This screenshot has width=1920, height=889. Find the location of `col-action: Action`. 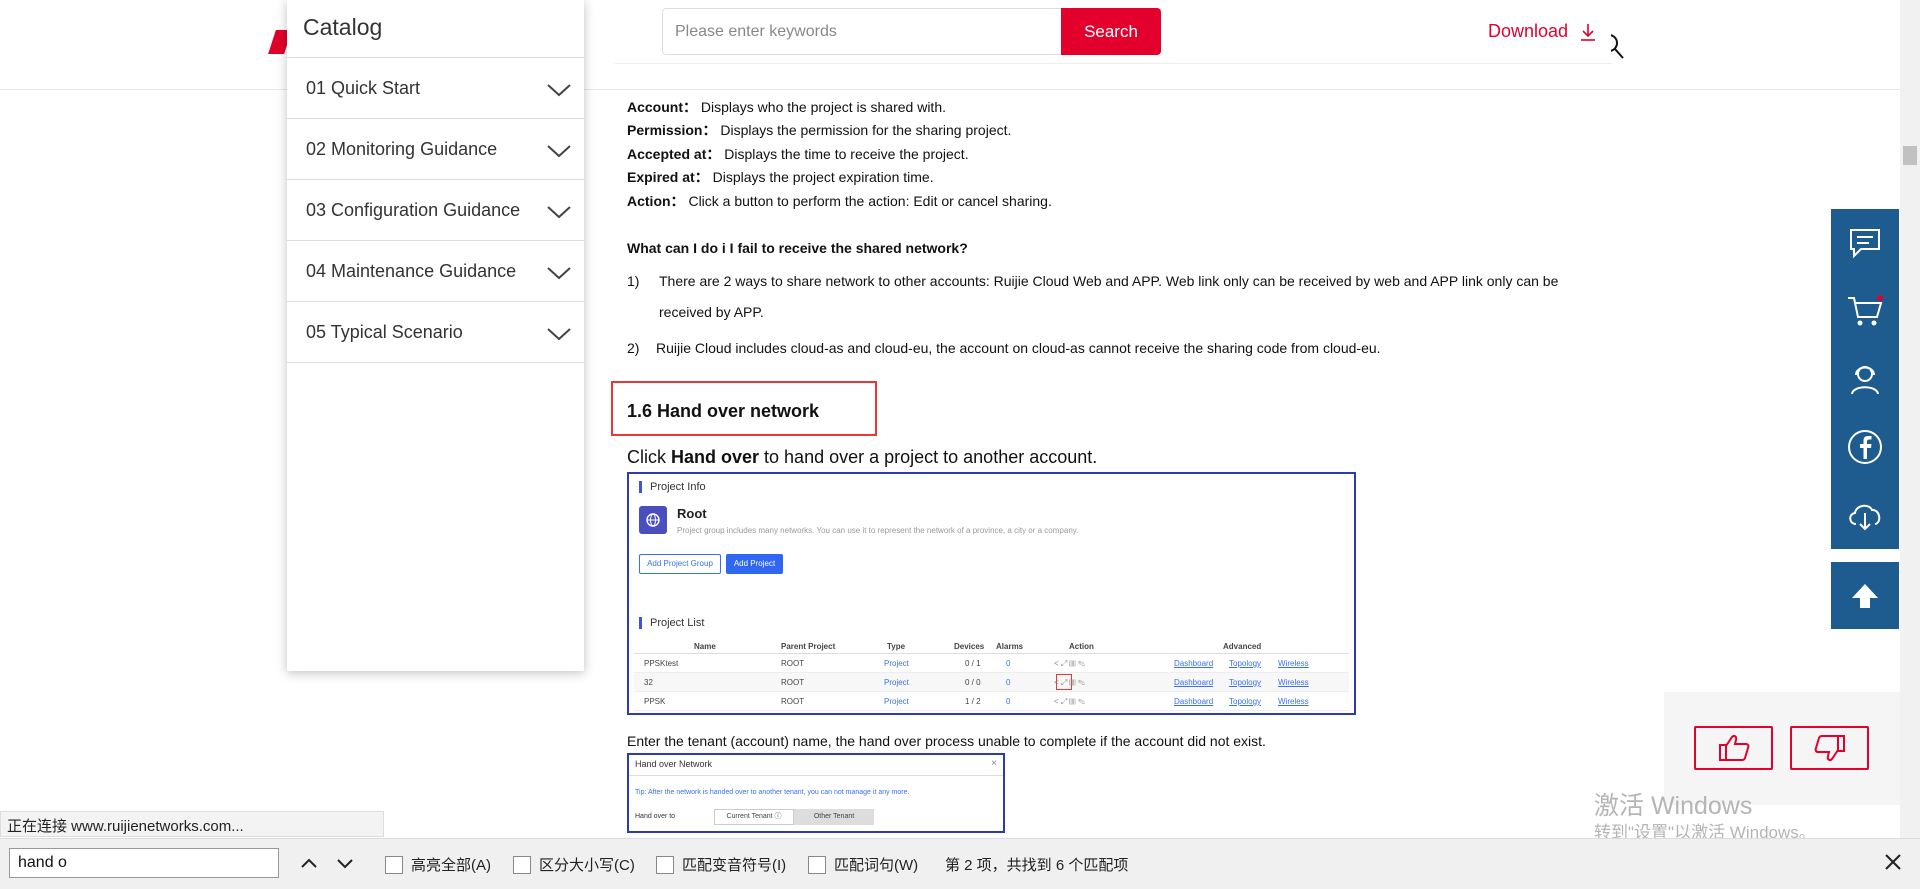

col-action: Action is located at coordinates (1081, 646).